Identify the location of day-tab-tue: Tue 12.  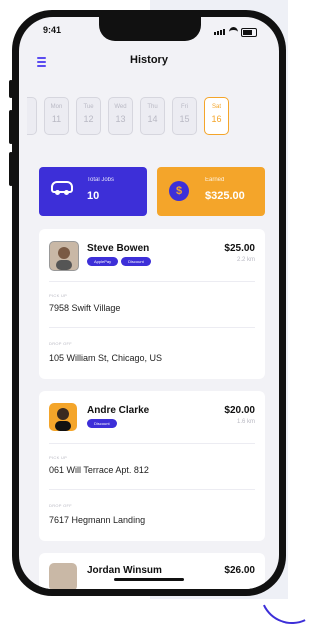
(88, 116).